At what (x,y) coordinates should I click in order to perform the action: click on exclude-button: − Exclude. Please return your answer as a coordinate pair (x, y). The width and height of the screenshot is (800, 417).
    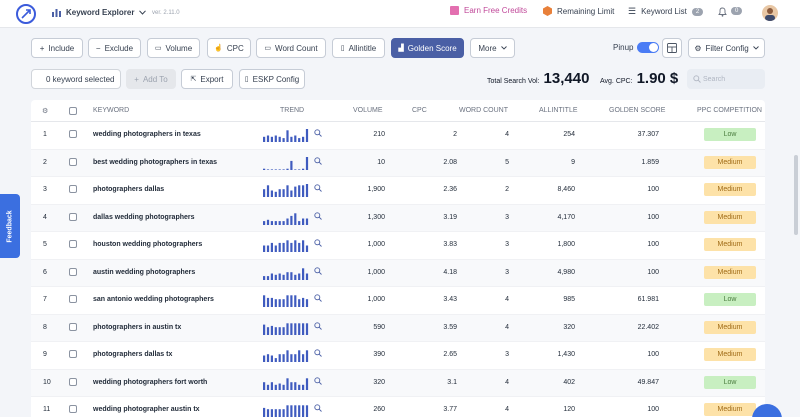
    Looking at the image, I should click on (114, 48).